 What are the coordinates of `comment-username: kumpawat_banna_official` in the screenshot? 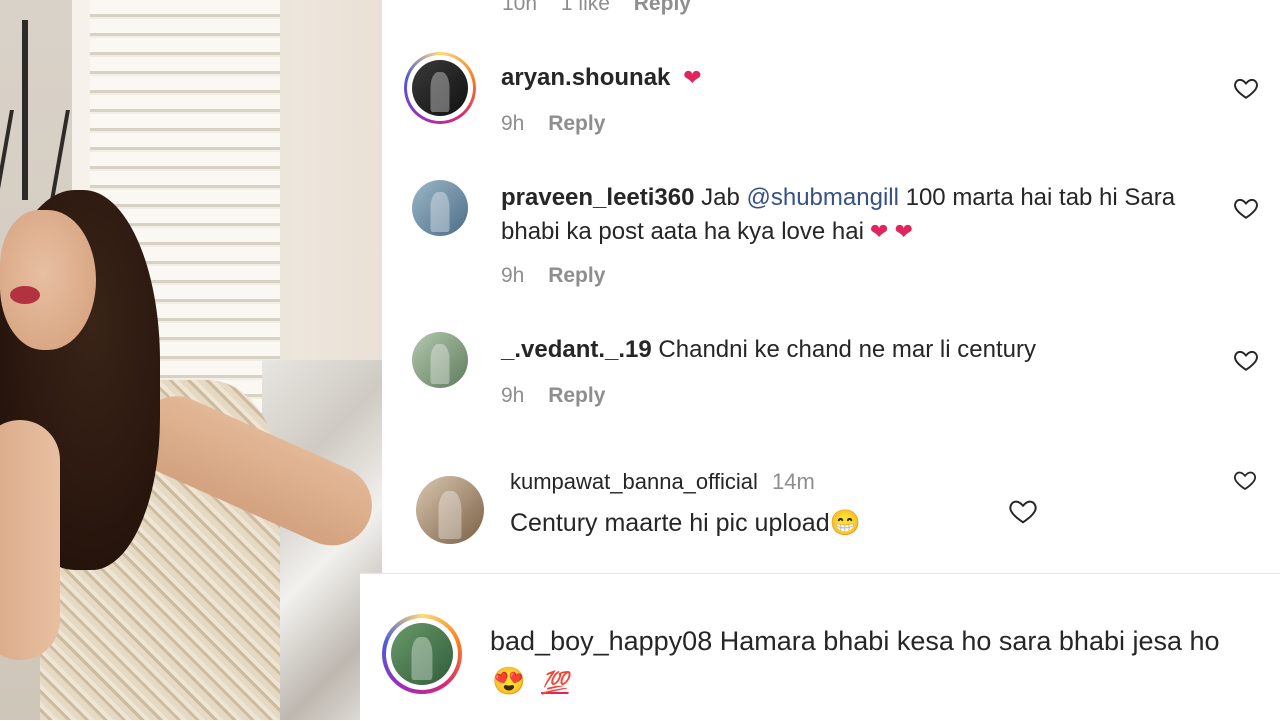 It's located at (634, 481).